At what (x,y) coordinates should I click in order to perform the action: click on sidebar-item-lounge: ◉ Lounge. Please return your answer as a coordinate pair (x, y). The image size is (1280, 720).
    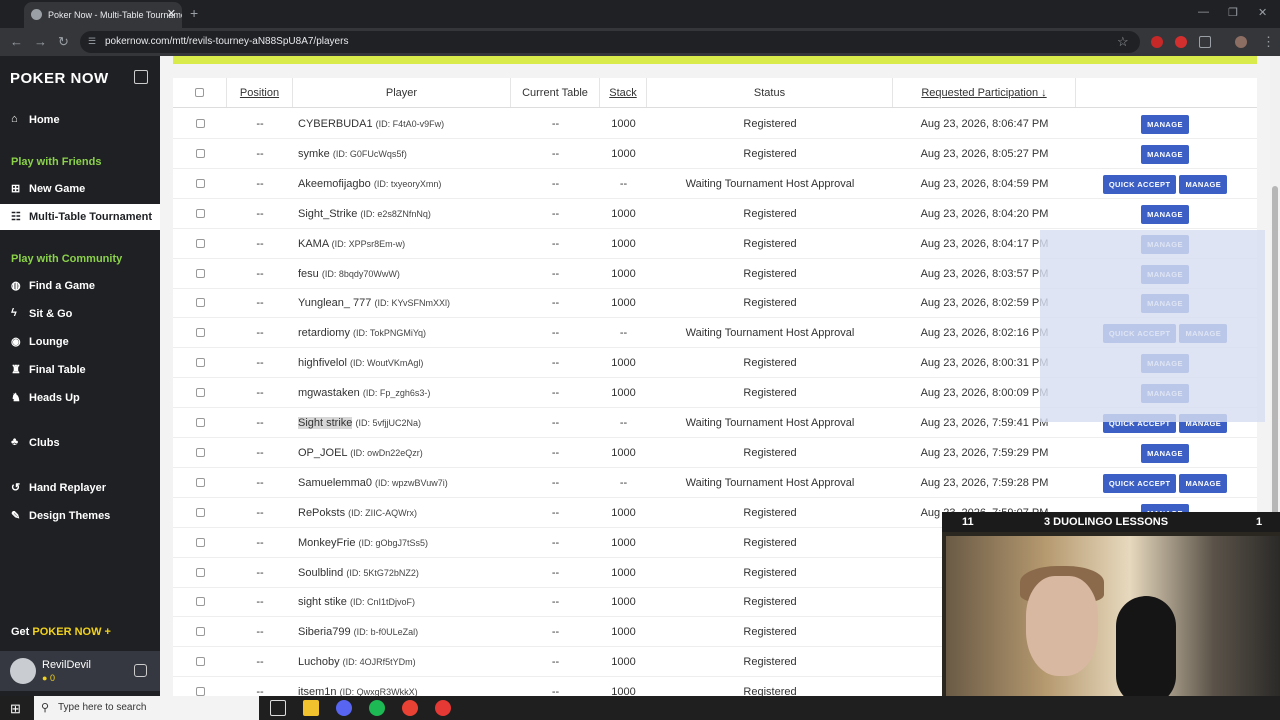
    Looking at the image, I should click on (80, 342).